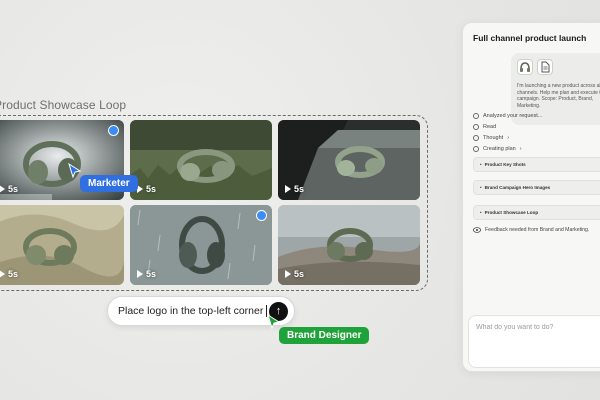 The image size is (600, 400). What do you see at coordinates (525, 67) in the screenshot?
I see `headphones-attachment-icon` at bounding box center [525, 67].